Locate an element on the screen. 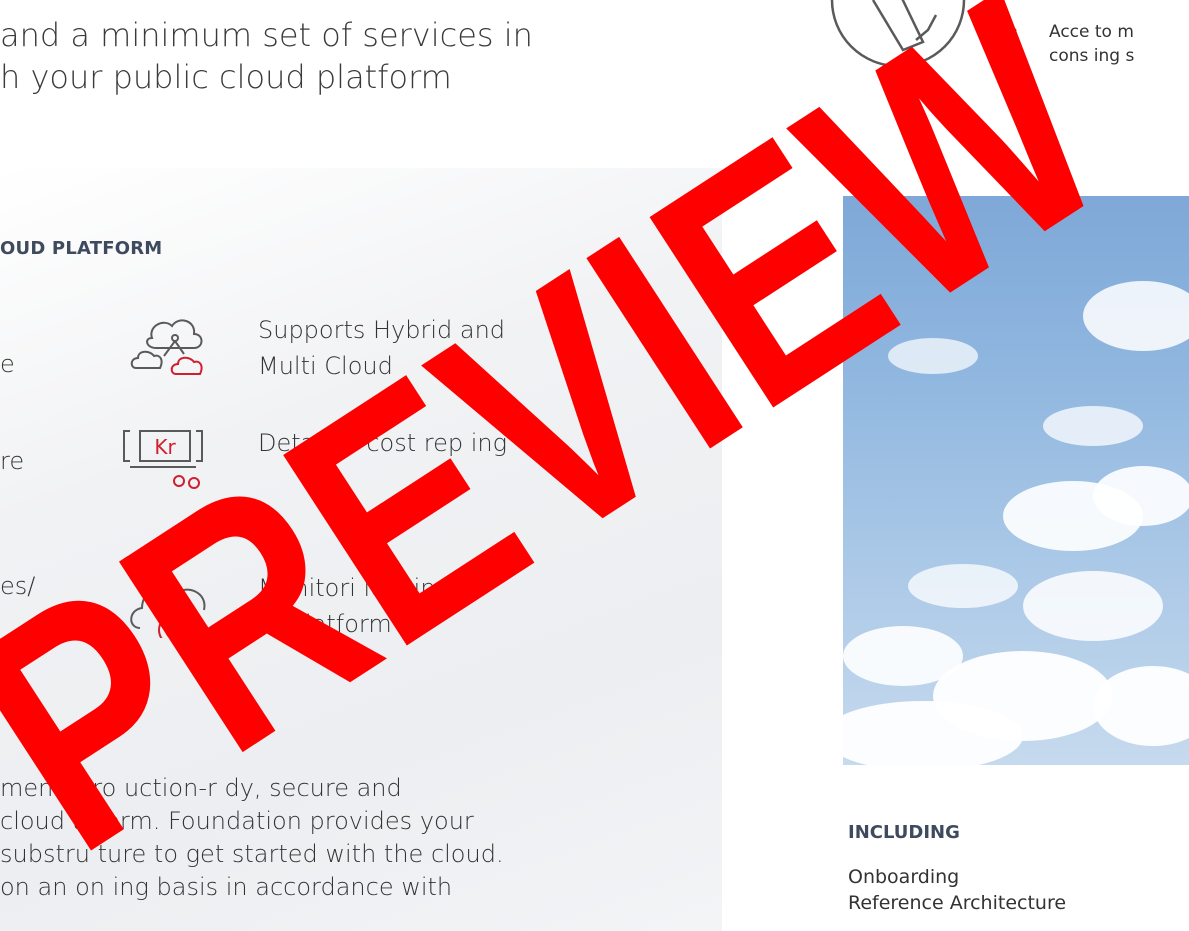 The image size is (1189, 931). cost-report-icon: Kr is located at coordinates (163, 459).